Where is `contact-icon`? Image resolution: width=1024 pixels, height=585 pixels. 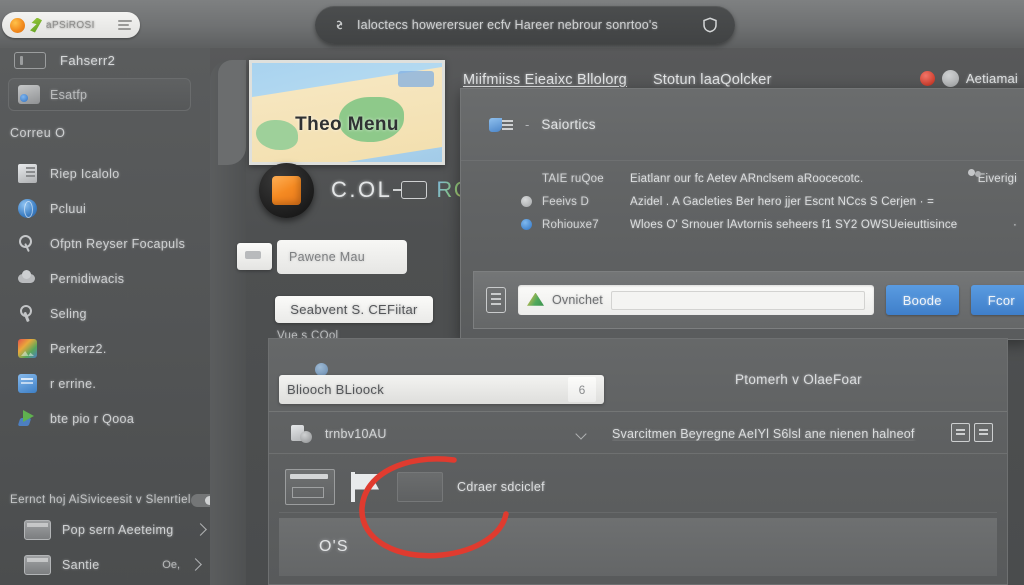
contact-icon is located at coordinates (302, 433).